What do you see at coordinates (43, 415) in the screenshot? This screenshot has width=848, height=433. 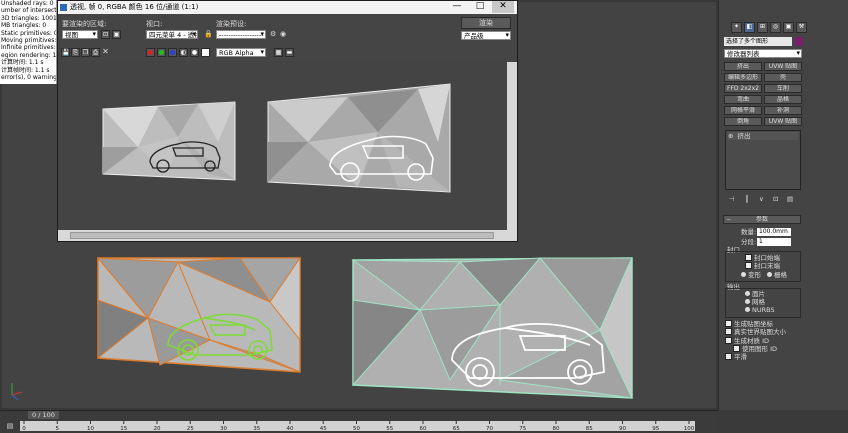 I see `frame-counter: 0 / 100` at bounding box center [43, 415].